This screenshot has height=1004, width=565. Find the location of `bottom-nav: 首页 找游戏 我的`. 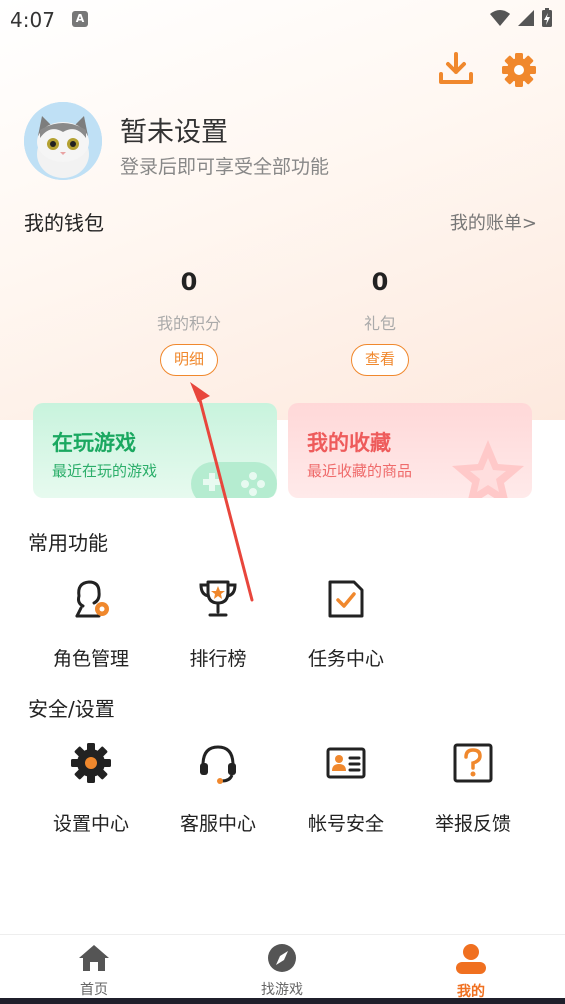

bottom-nav: 首页 找游戏 我的 is located at coordinates (282, 969).